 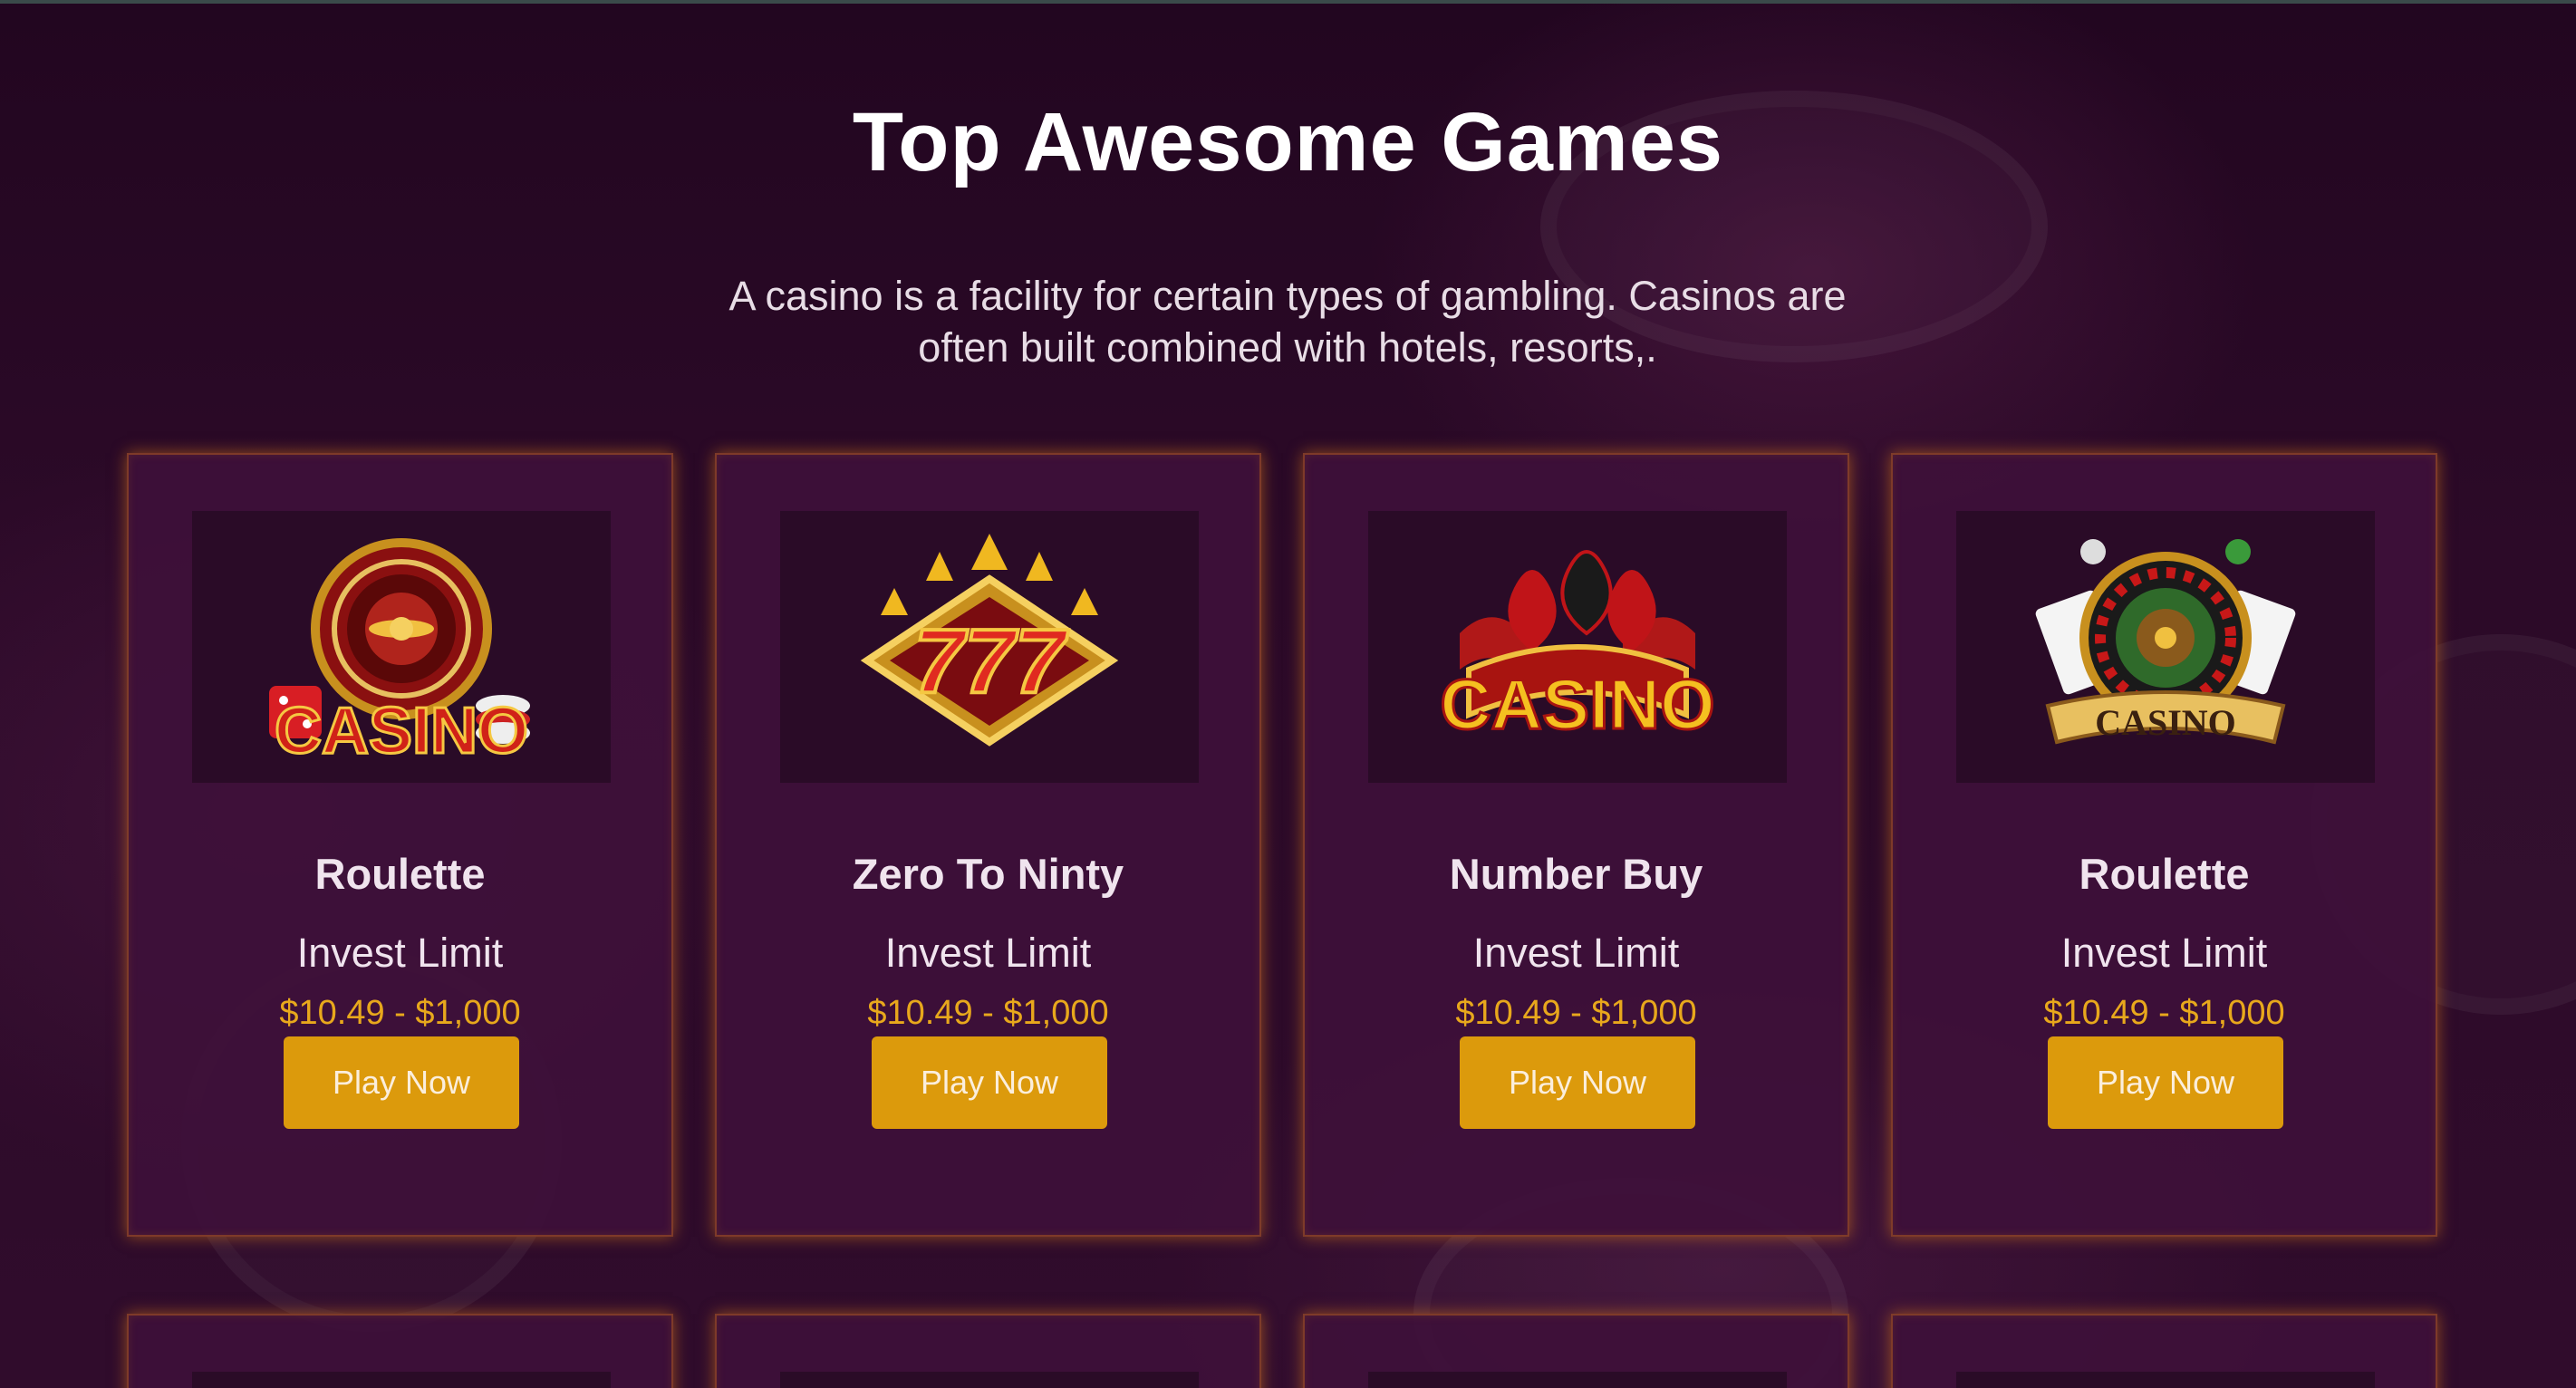 I want to click on game-thumbnail: 777, so click(x=989, y=647).